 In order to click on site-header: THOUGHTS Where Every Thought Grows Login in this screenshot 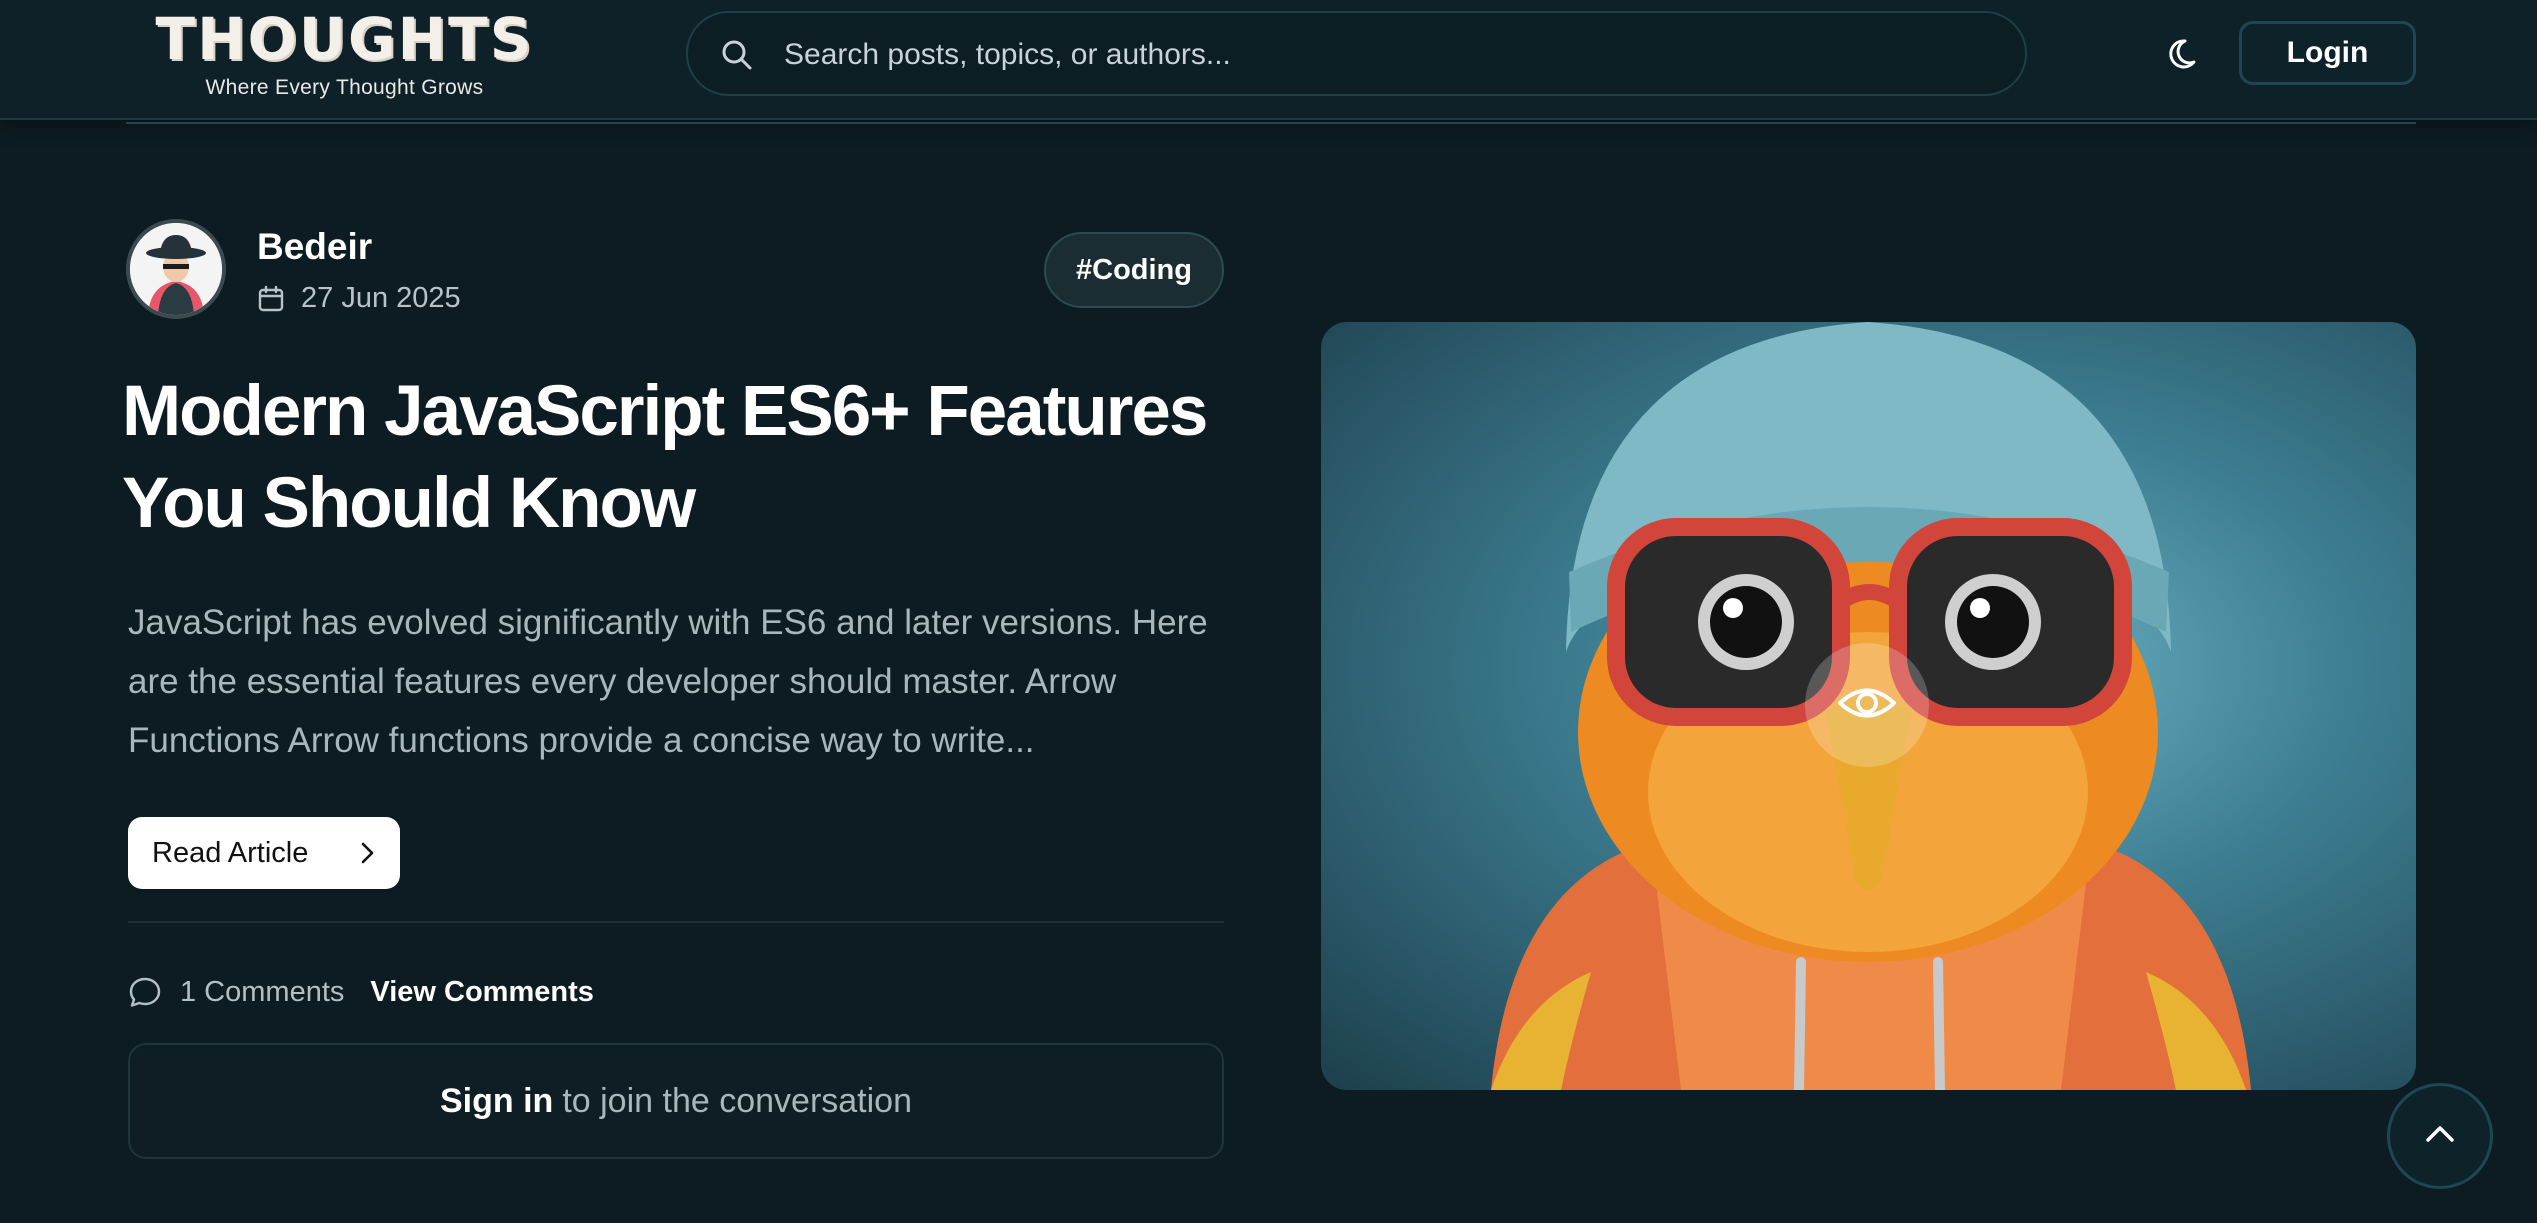, I will do `click(1268, 60)`.